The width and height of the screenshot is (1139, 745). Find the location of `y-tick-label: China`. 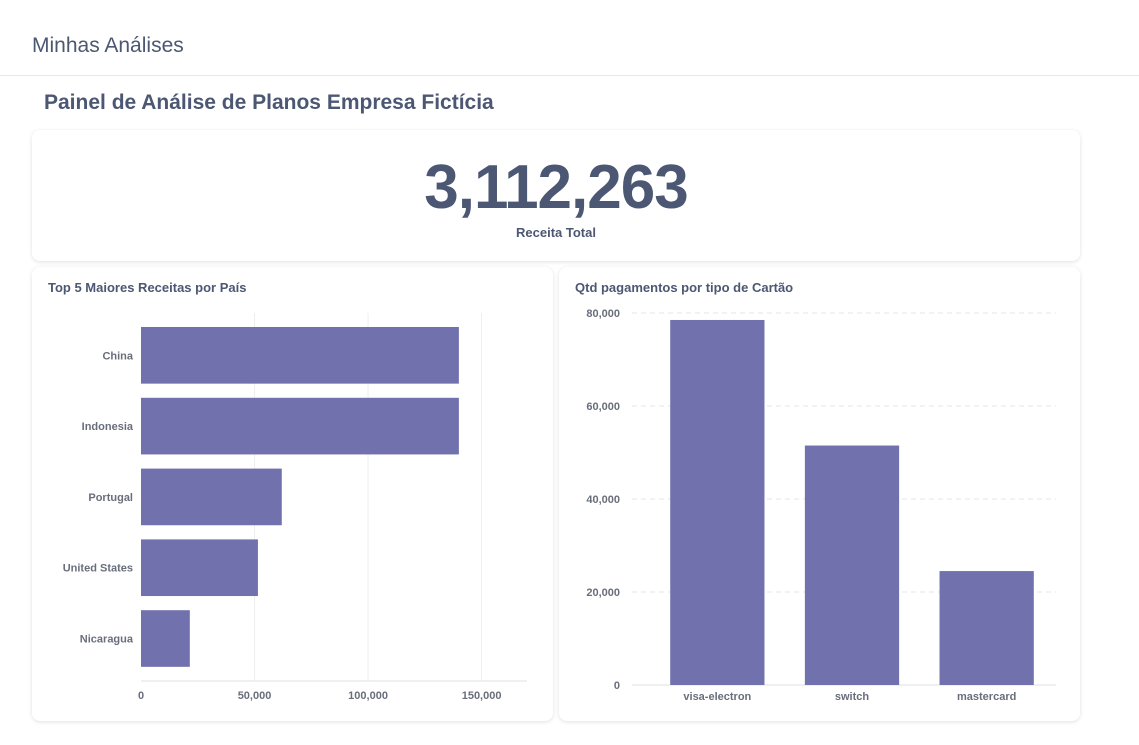

y-tick-label: China is located at coordinates (117, 356).